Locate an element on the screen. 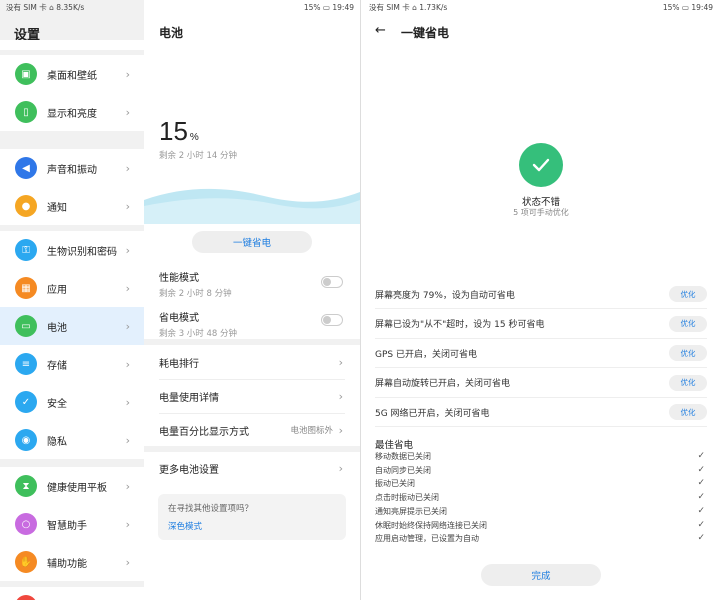  apps-icon: ▦ is located at coordinates (26, 288).